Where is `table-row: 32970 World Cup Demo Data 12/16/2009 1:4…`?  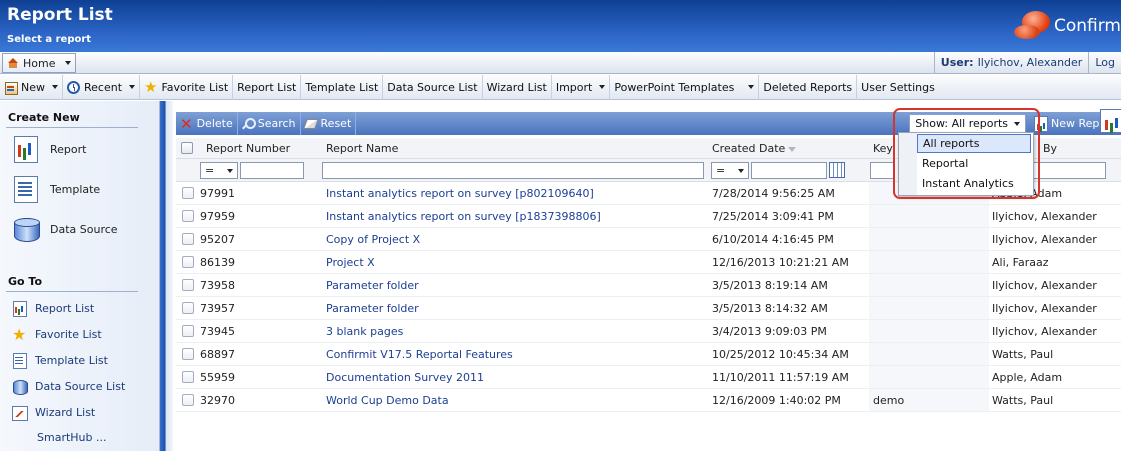
table-row: 32970 World Cup Demo Data 12/16/2009 1:4… is located at coordinates (648, 400).